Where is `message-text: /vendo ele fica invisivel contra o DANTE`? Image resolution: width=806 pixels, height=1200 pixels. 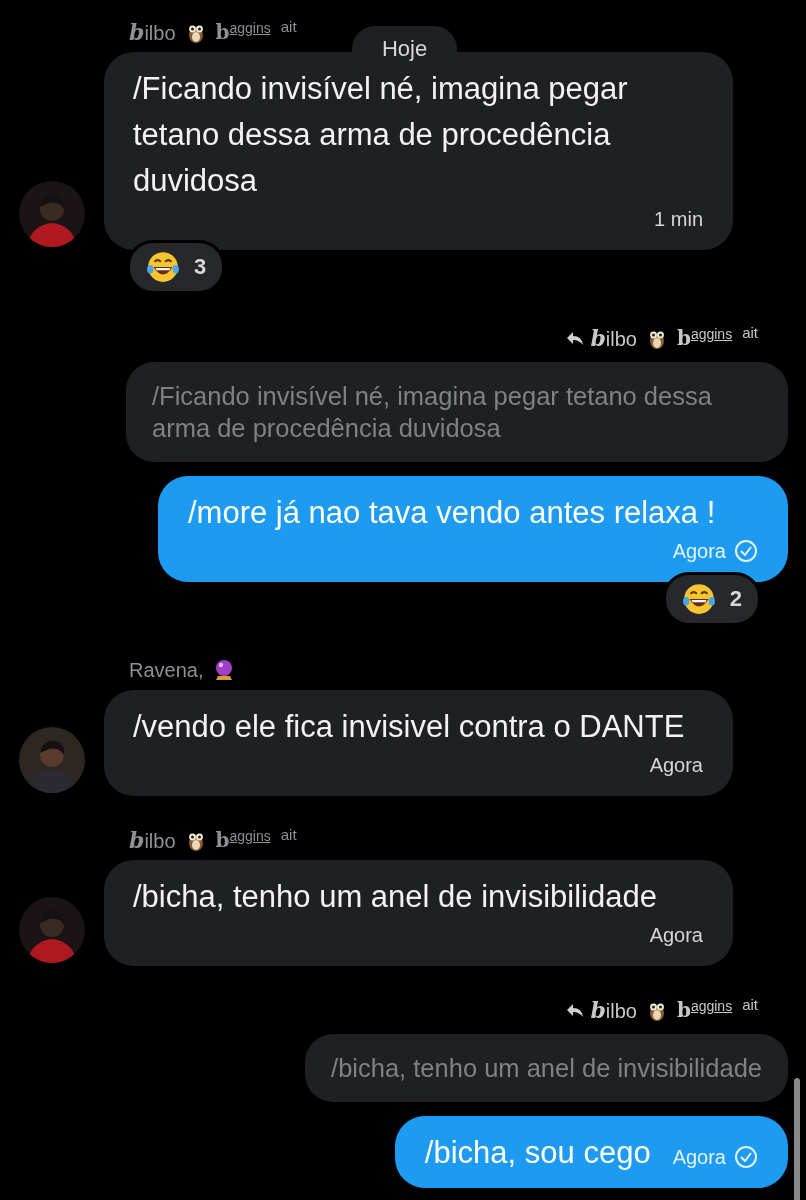
message-text: /vendo ele fica invisivel contra o DANTE is located at coordinates (409, 727).